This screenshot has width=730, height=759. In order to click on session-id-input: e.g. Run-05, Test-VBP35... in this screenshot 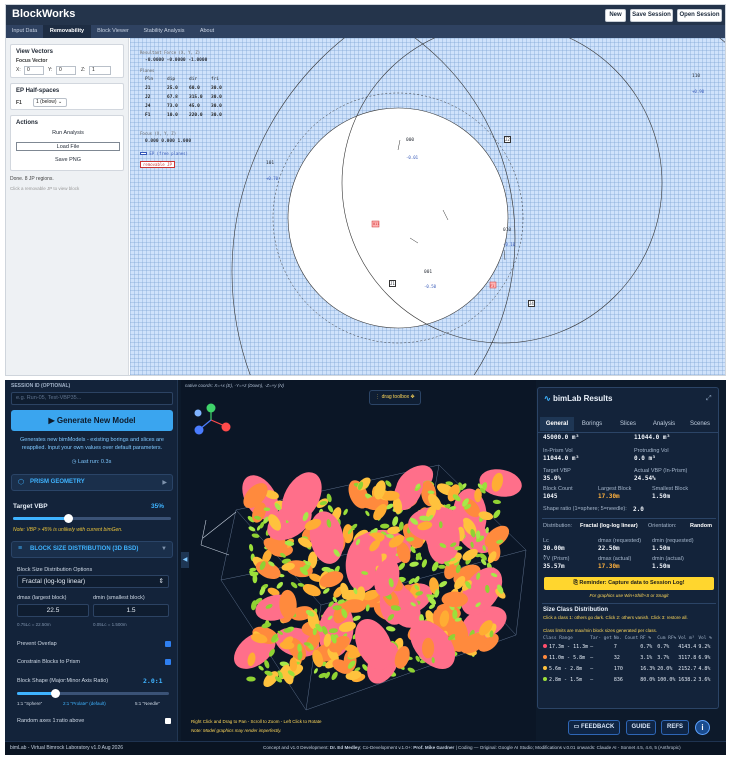, I will do `click(92, 398)`.